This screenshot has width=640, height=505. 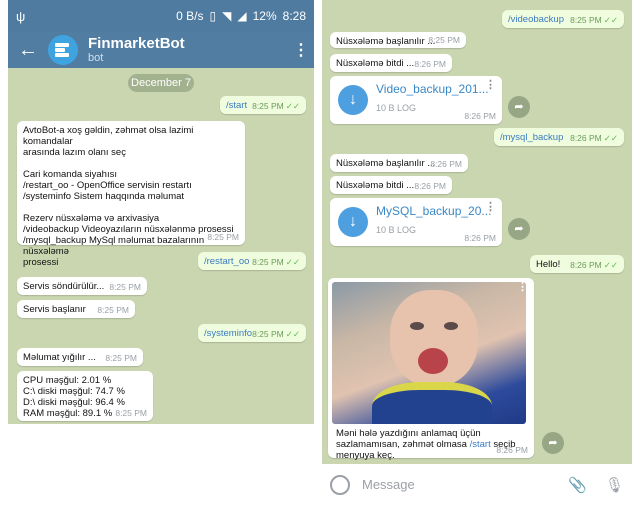 I want to click on message-incoming: Nüsxələmə başlanılır ... 8:25 PM, so click(x=398, y=40).